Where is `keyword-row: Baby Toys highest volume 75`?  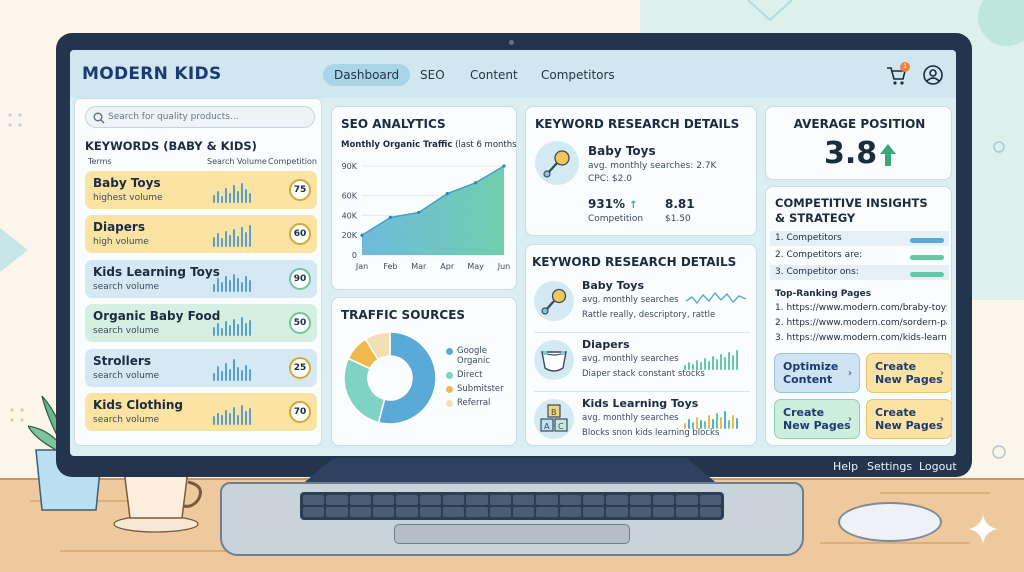 keyword-row: Baby Toys highest volume 75 is located at coordinates (201, 190).